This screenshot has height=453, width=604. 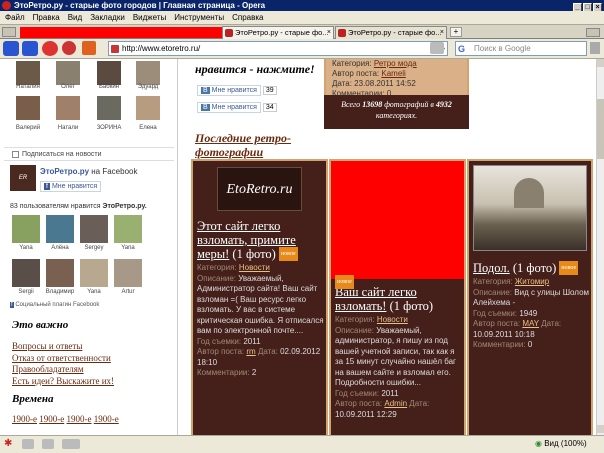 What do you see at coordinates (521, 48) in the screenshot?
I see `search-field: G Поиск в Google` at bounding box center [521, 48].